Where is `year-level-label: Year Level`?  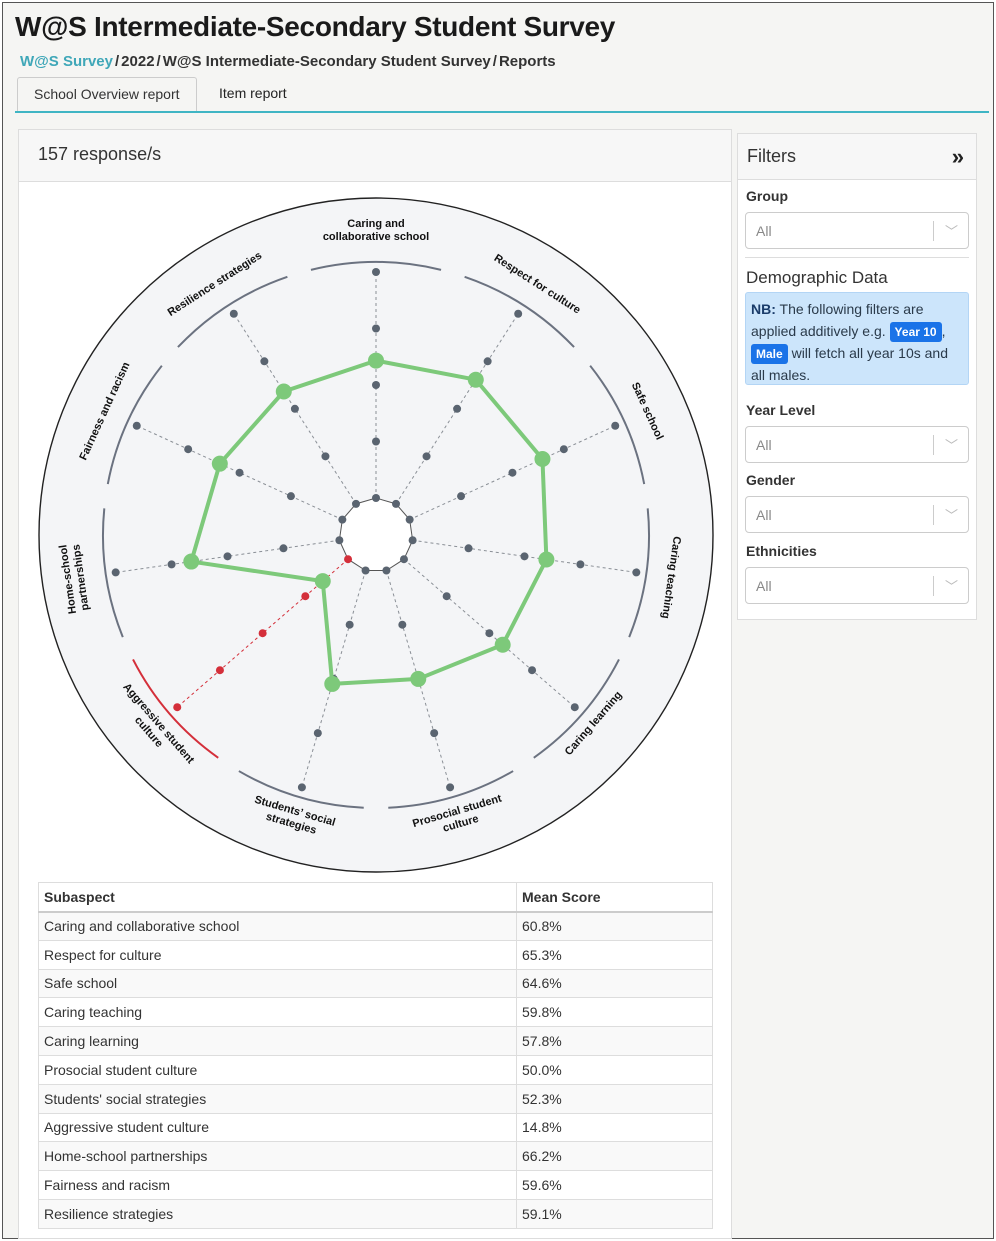 year-level-label: Year Level is located at coordinates (781, 410).